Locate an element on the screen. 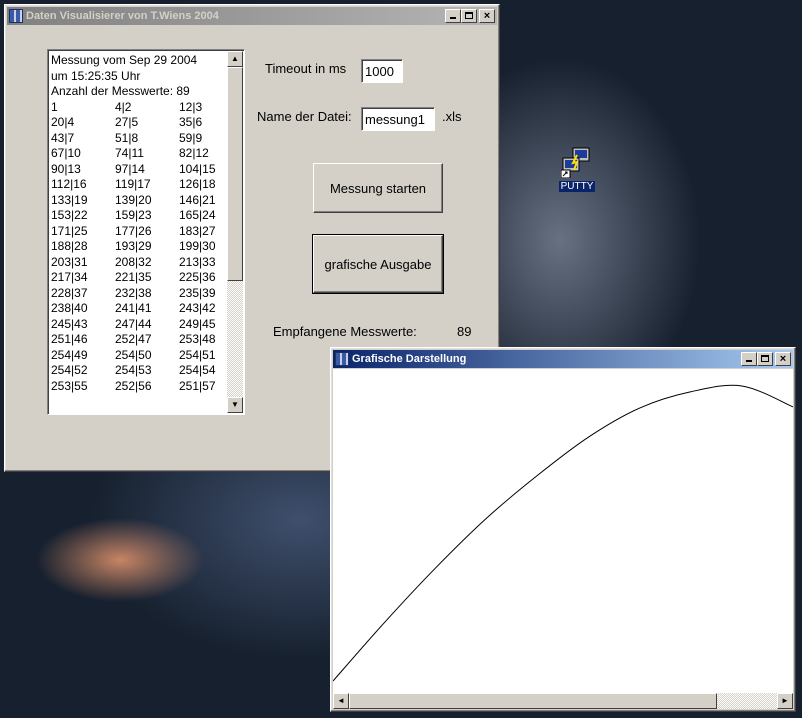 This screenshot has height=718, width=802. list-item: 251|46 252|47 253|48 is located at coordinates (138, 340).